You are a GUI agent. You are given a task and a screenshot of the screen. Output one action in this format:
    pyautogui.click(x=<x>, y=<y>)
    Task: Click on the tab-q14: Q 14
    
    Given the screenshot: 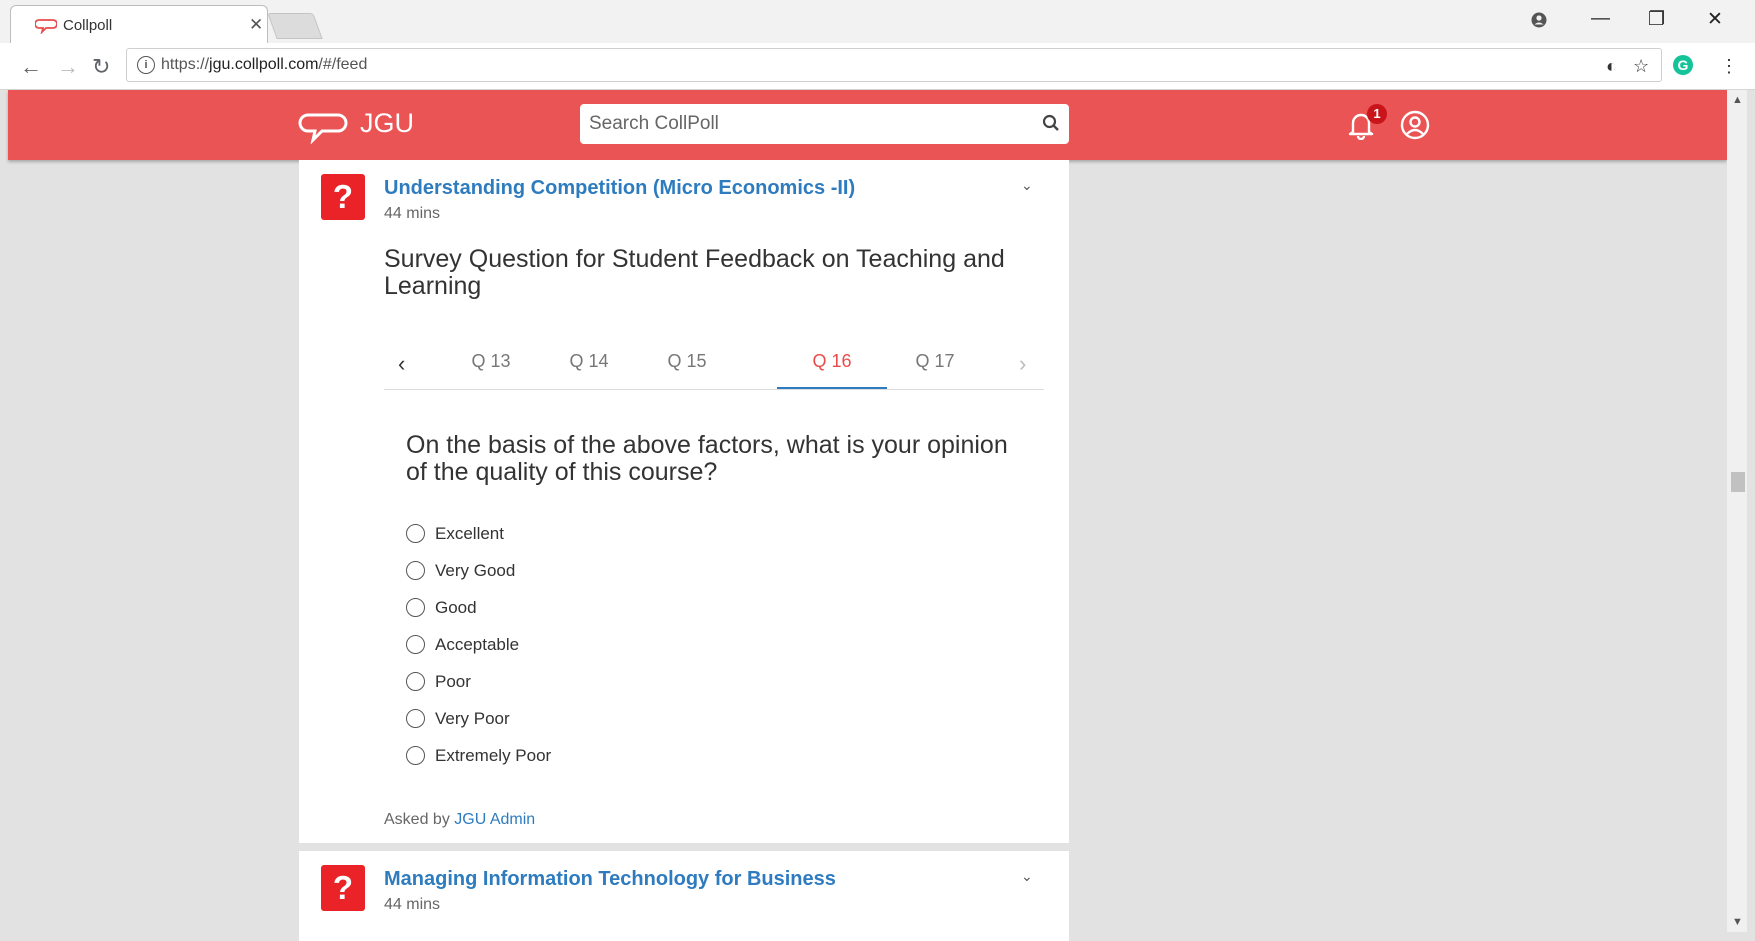 What is the action you would take?
    pyautogui.click(x=589, y=363)
    